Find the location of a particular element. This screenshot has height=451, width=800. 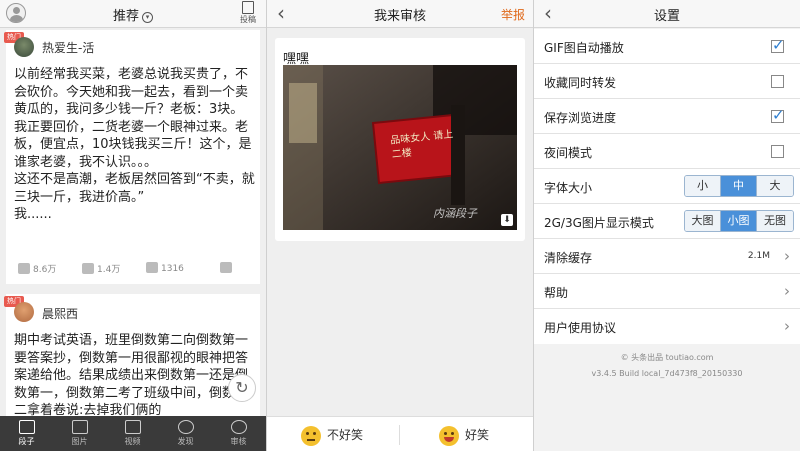

post-actions: 8.6万 1.4万 1316 is located at coordinates (133, 269).